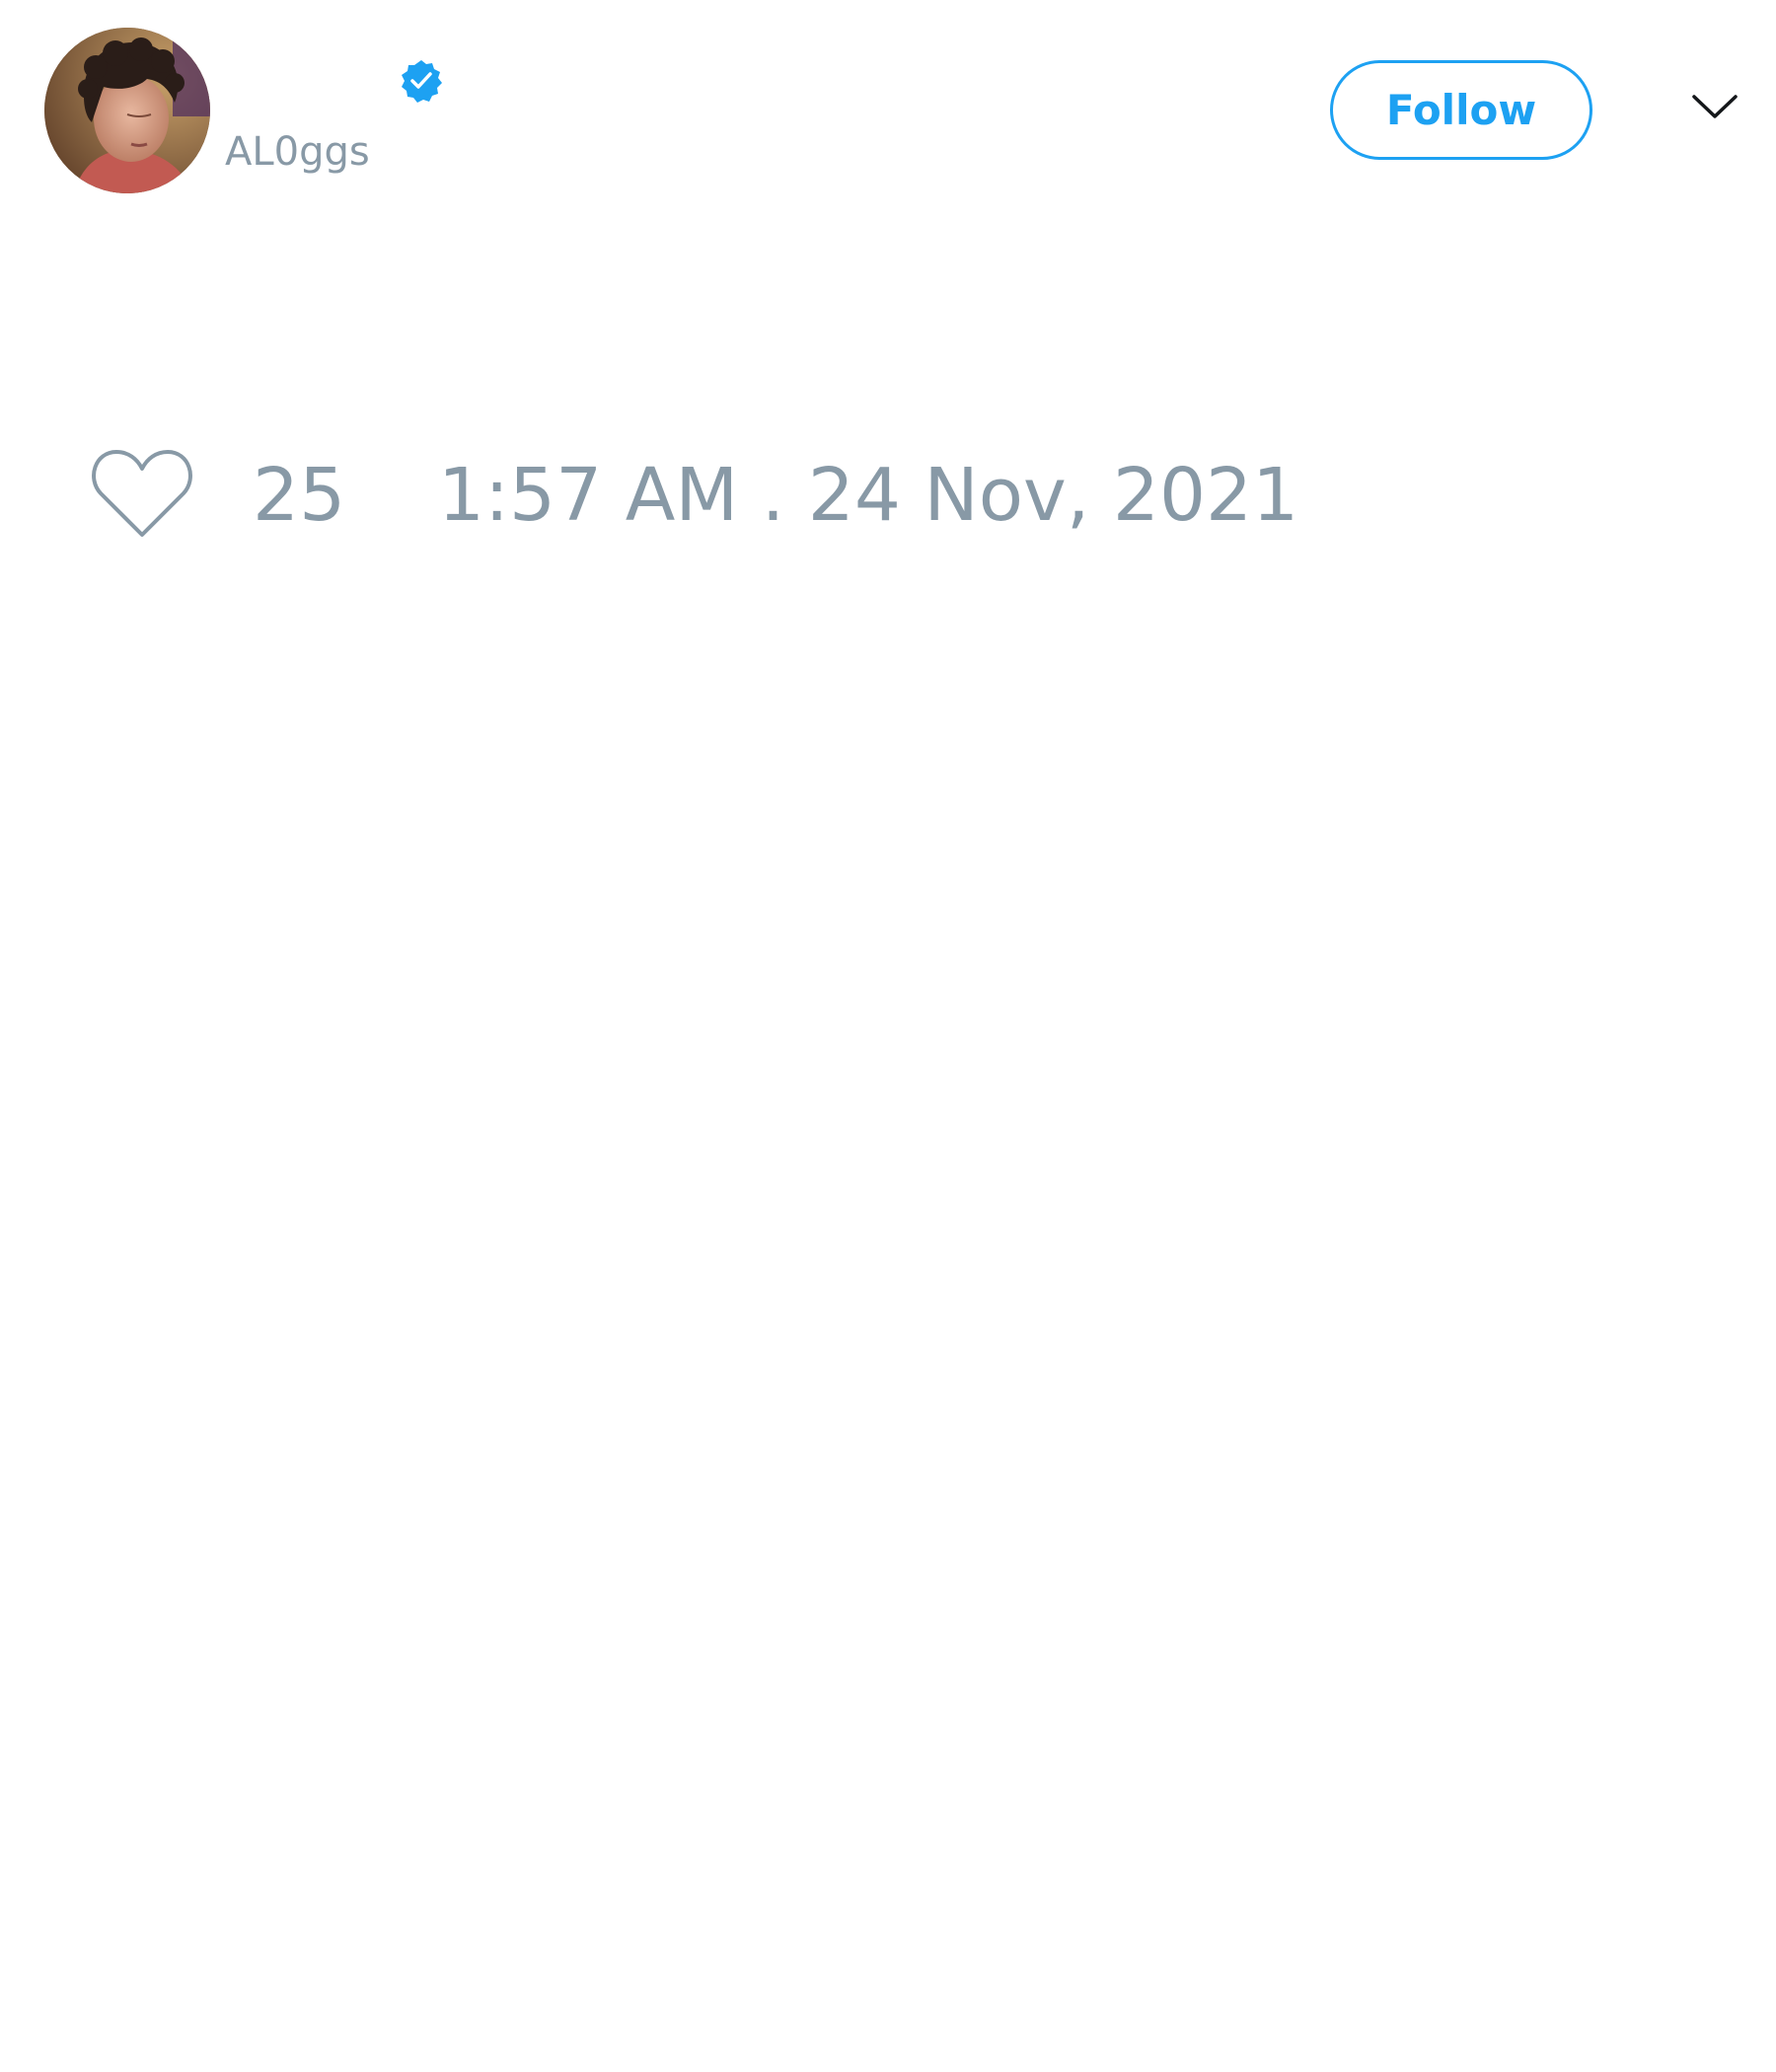 The height and width of the screenshot is (2072, 1776). What do you see at coordinates (1461, 110) in the screenshot?
I see `follow-button: Follow` at bounding box center [1461, 110].